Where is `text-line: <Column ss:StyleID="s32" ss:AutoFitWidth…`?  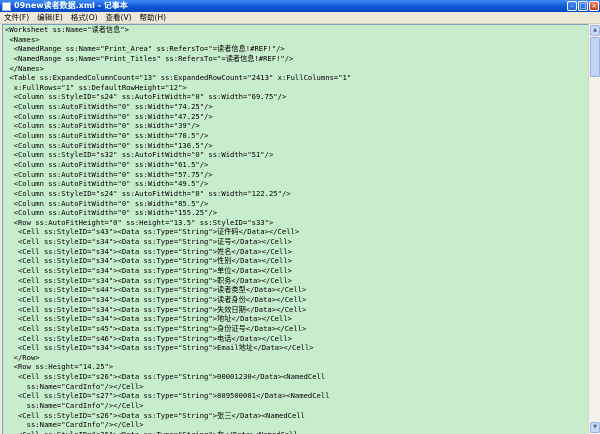
text-line: <Column ss:StyleID="s32" ss:AutoFitWidth… is located at coordinates (139, 155).